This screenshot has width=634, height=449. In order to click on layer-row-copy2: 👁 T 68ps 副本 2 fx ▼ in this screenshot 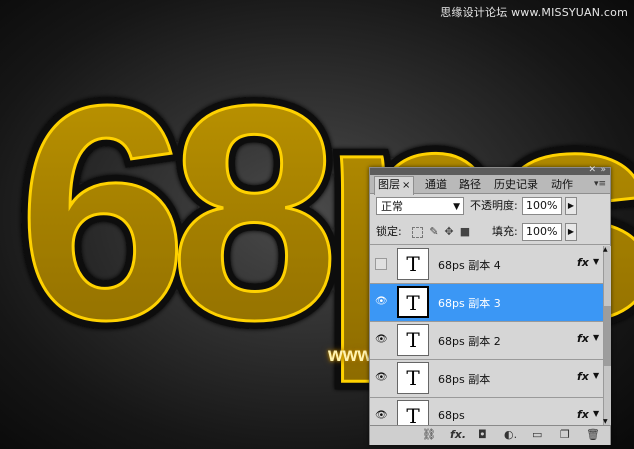, I will do `click(486, 341)`.